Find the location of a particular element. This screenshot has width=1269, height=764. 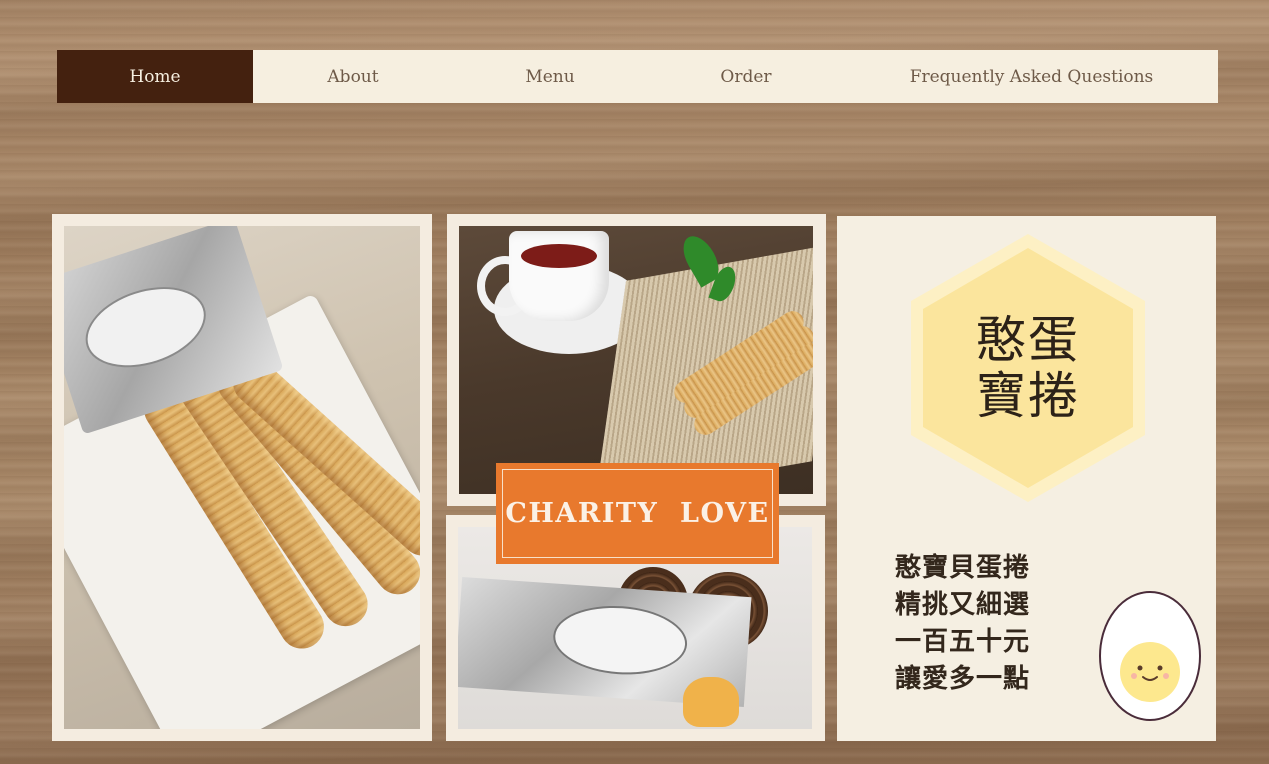

logo-title: 憨蛋 寶捲 is located at coordinates (1028, 368).